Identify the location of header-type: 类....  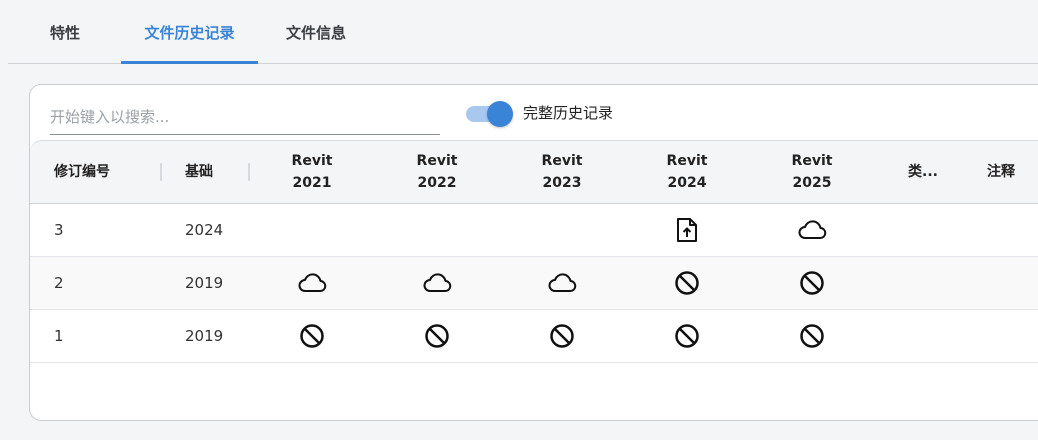
(923, 172).